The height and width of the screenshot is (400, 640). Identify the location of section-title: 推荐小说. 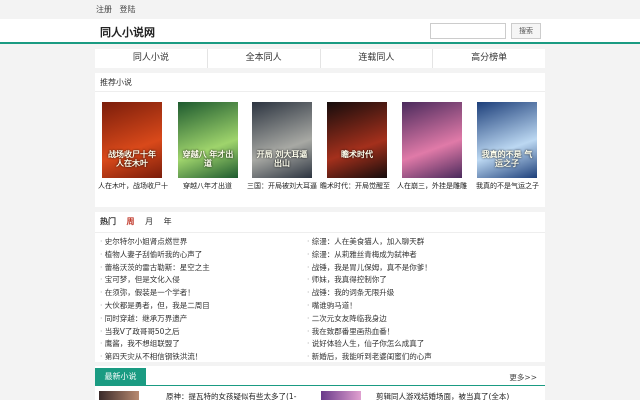
(116, 82).